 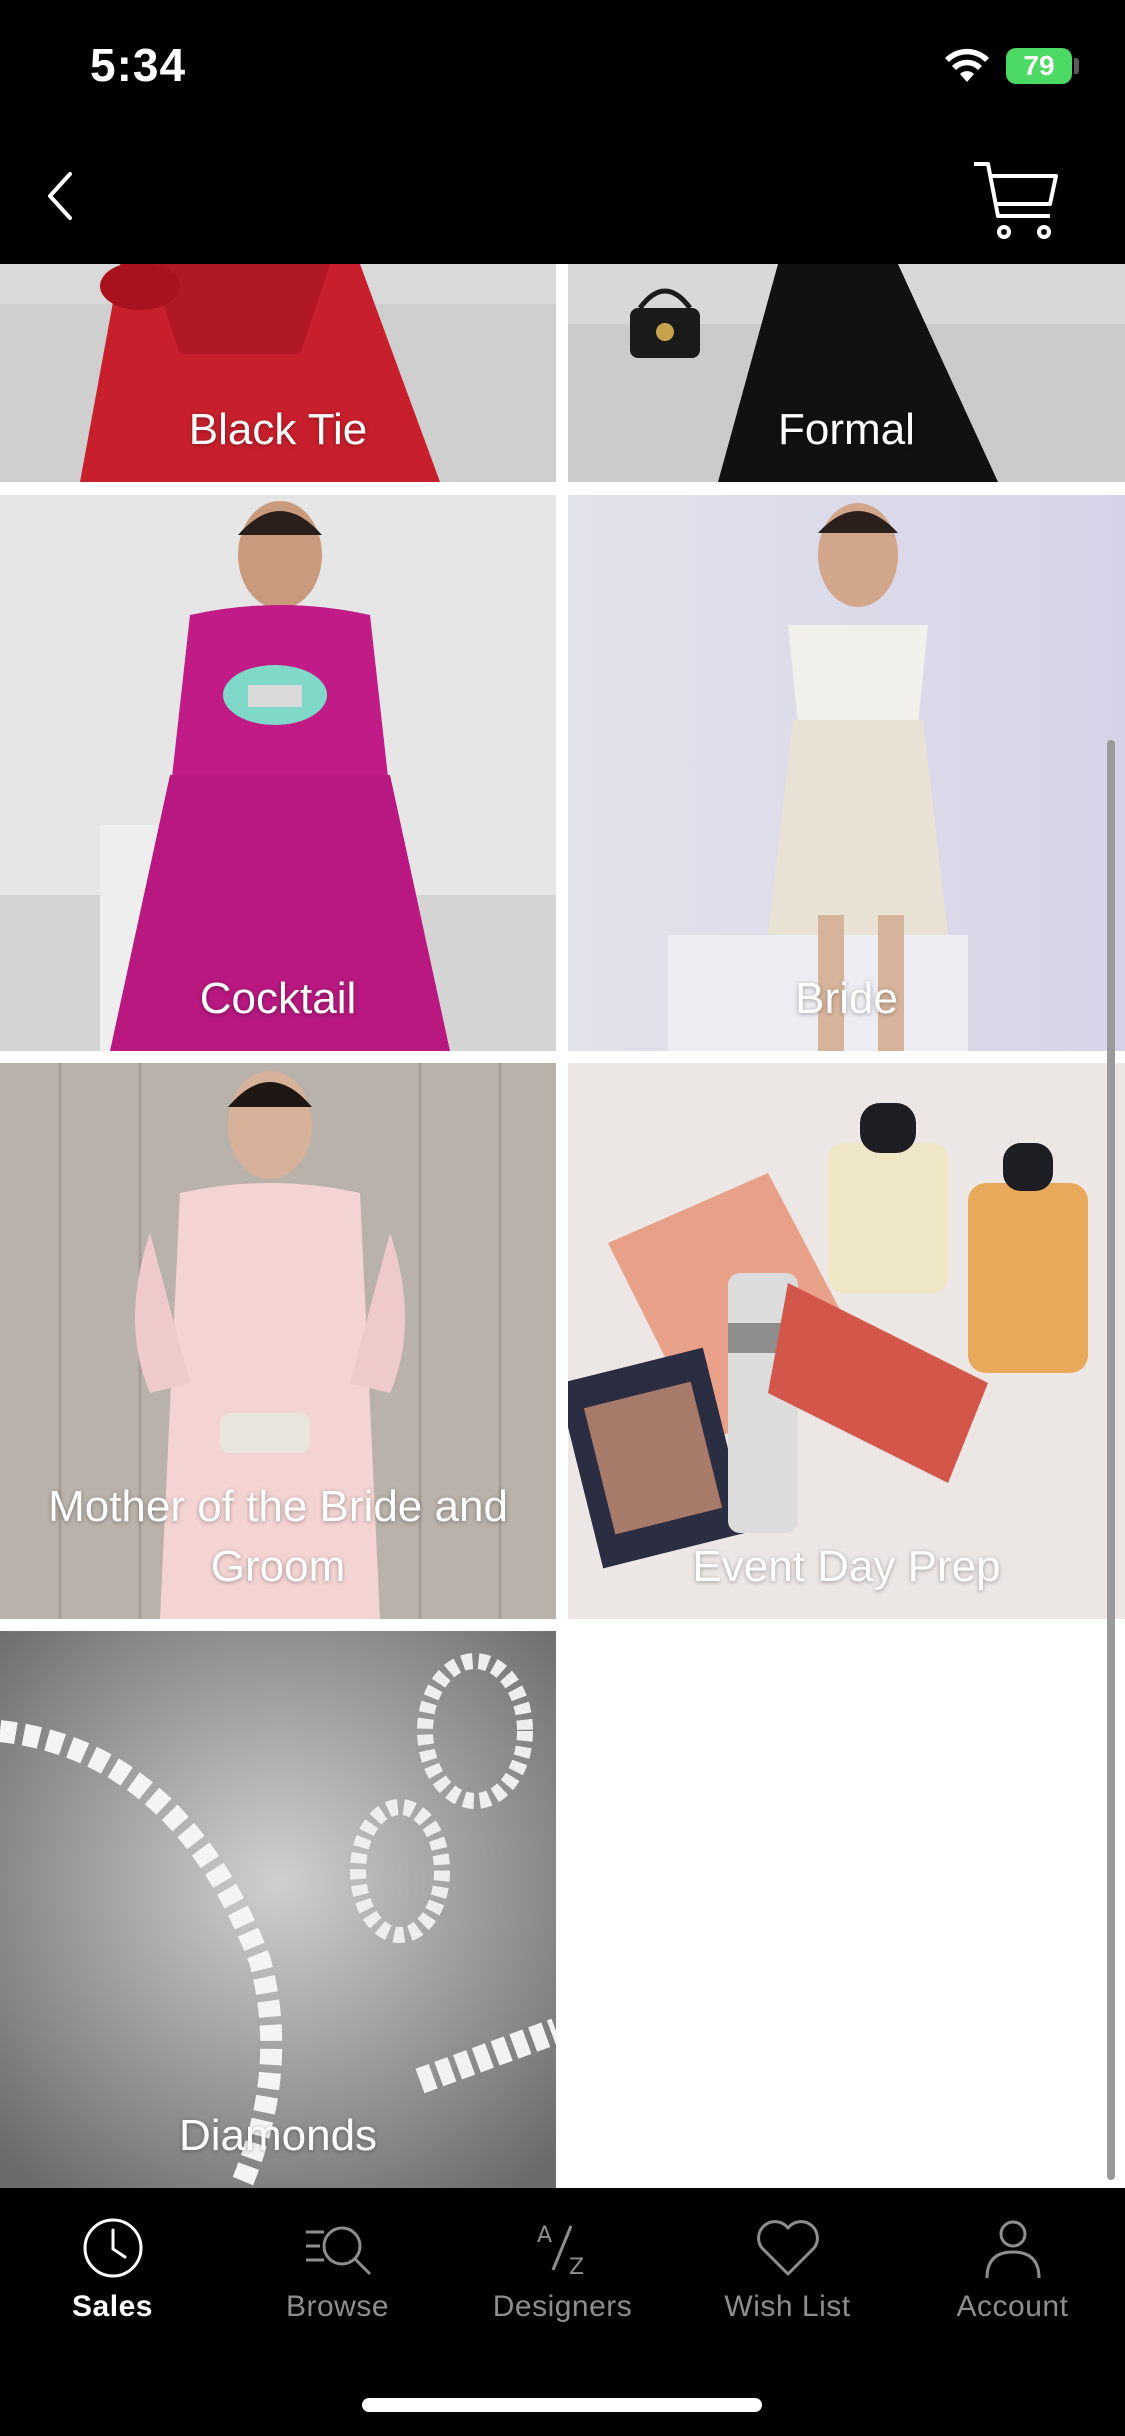 What do you see at coordinates (560, 2251) in the screenshot?
I see `a-z-icon: A Z` at bounding box center [560, 2251].